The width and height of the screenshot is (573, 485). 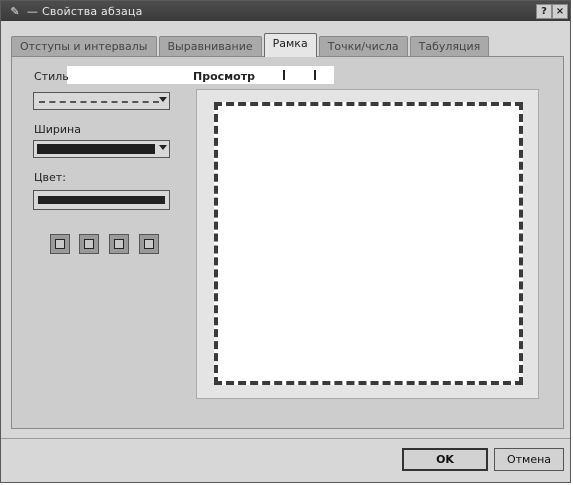 I want to click on border-all-icon, so click(x=60, y=244).